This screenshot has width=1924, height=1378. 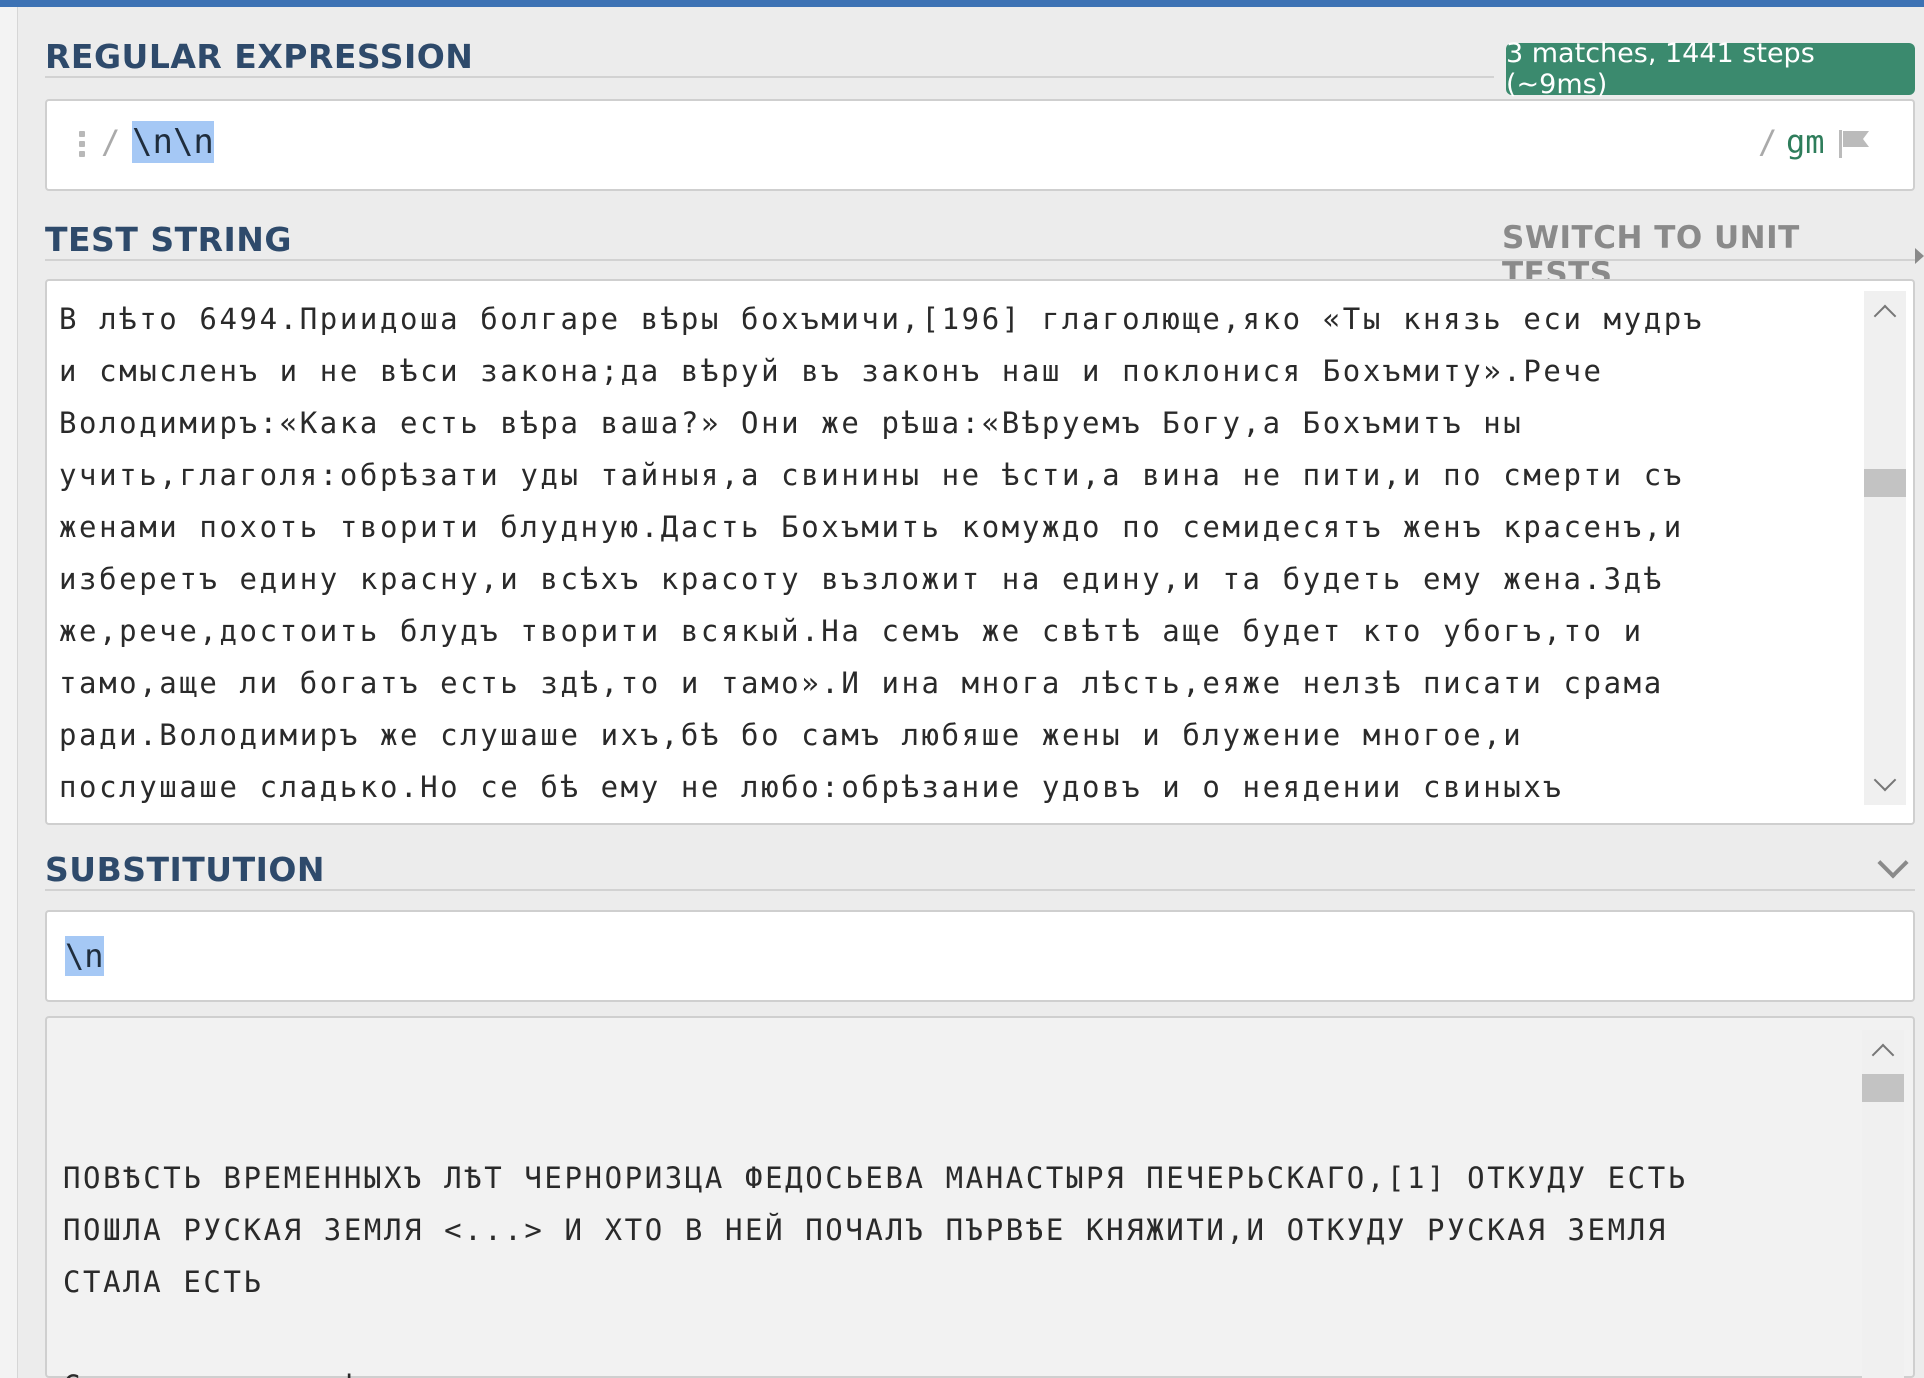 I want to click on substitution-input-field: \n, so click(x=980, y=956).